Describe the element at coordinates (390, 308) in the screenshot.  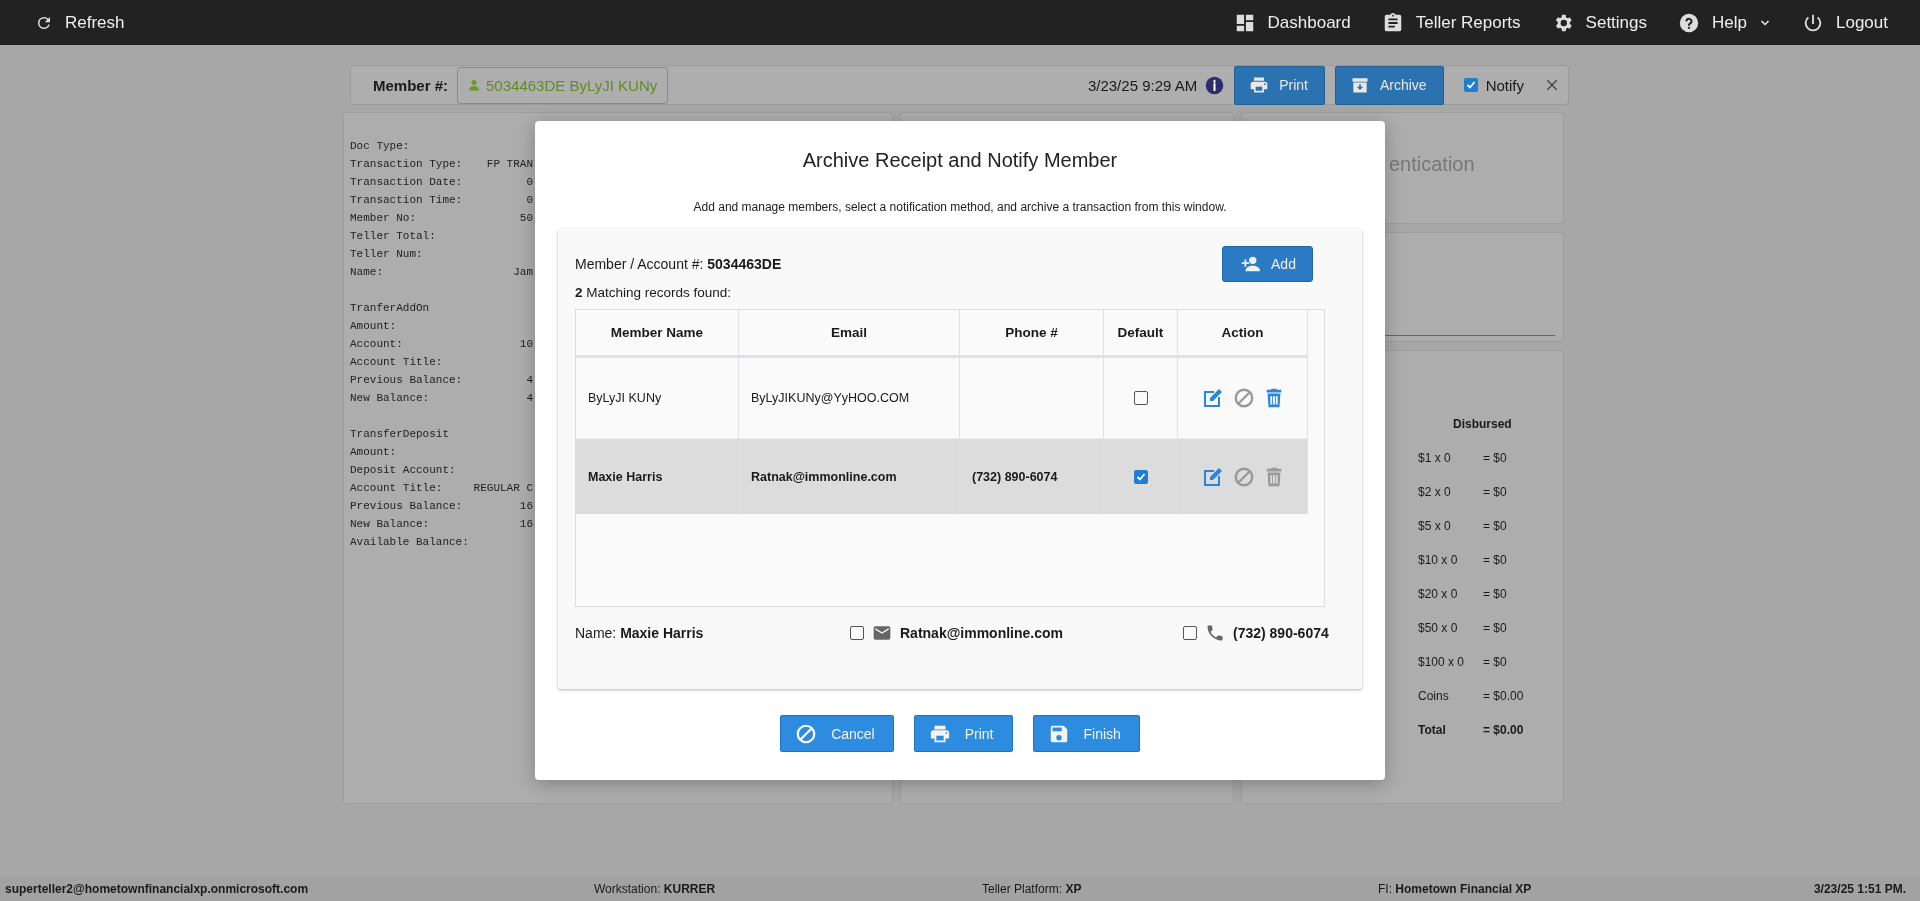
I see `receipt-heading: TranferAddOn` at that location.